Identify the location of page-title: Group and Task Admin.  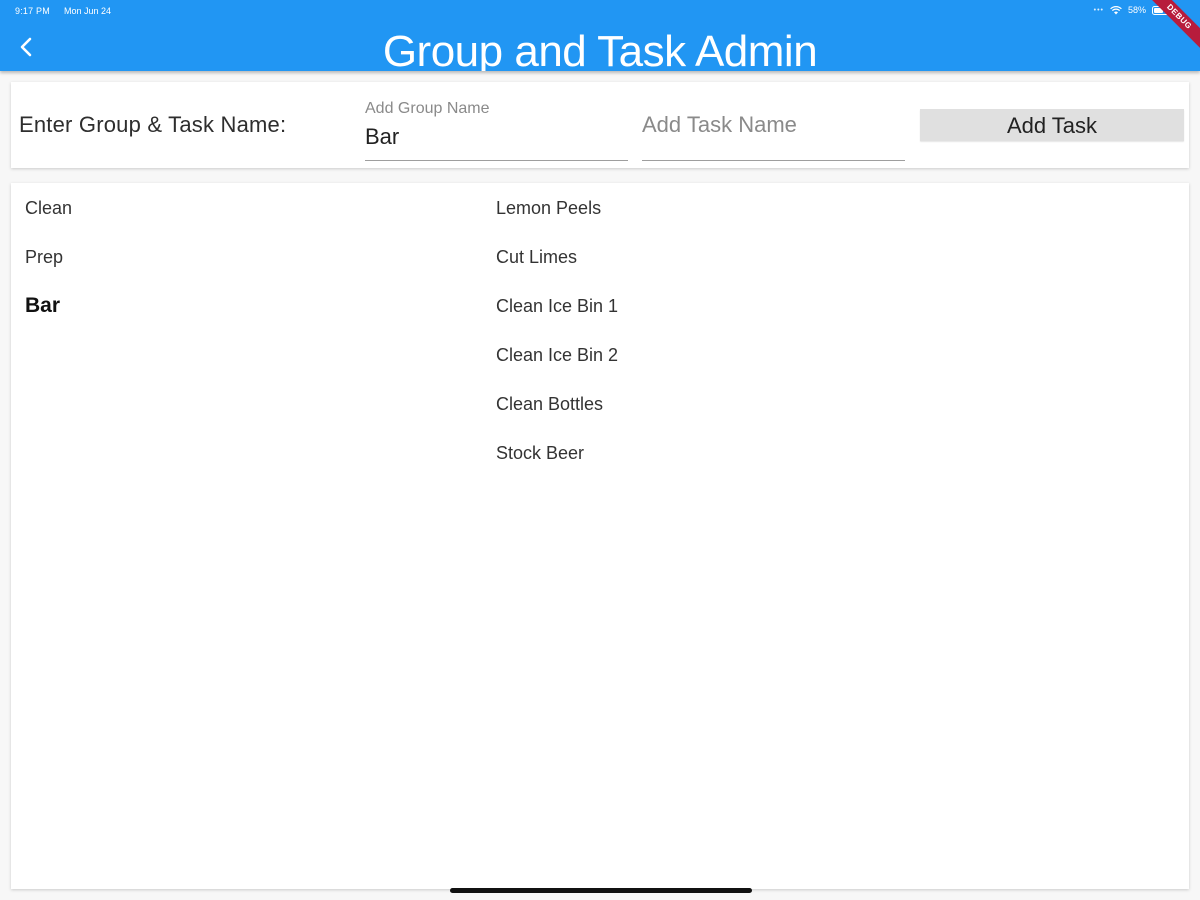
(600, 49).